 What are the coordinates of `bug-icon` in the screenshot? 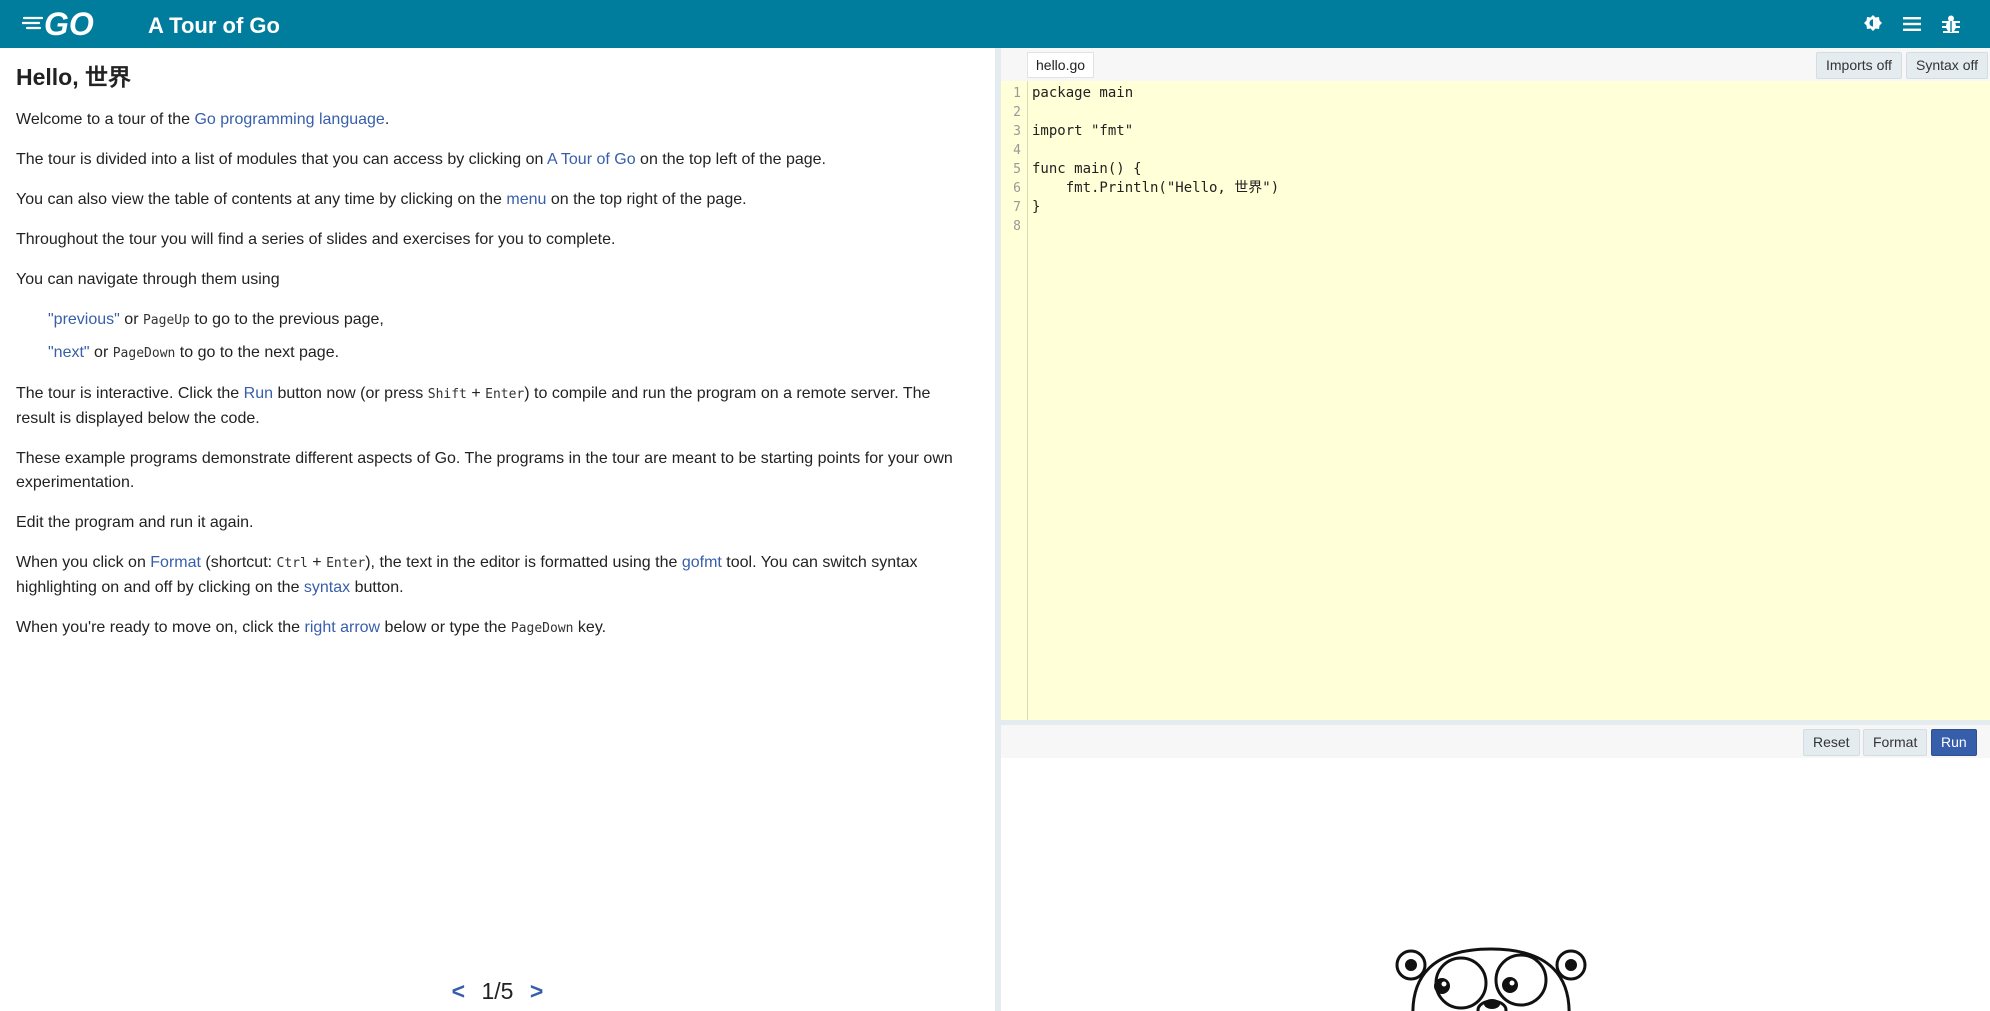 It's located at (1951, 24).